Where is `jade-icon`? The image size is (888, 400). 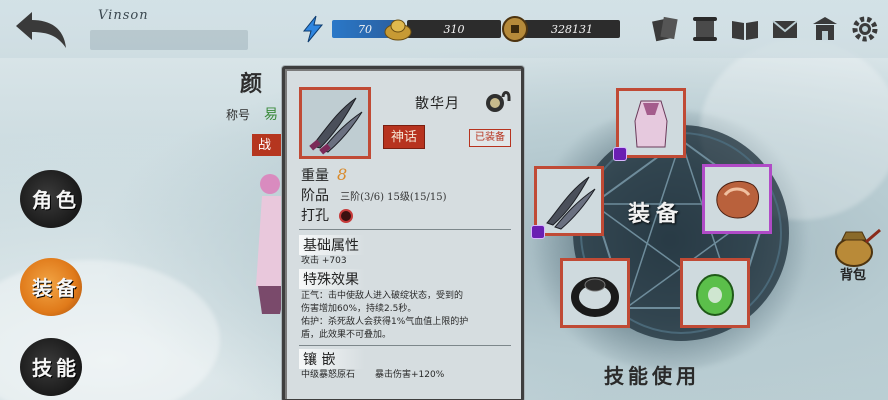
jade-icon is located at coordinates (715, 295).